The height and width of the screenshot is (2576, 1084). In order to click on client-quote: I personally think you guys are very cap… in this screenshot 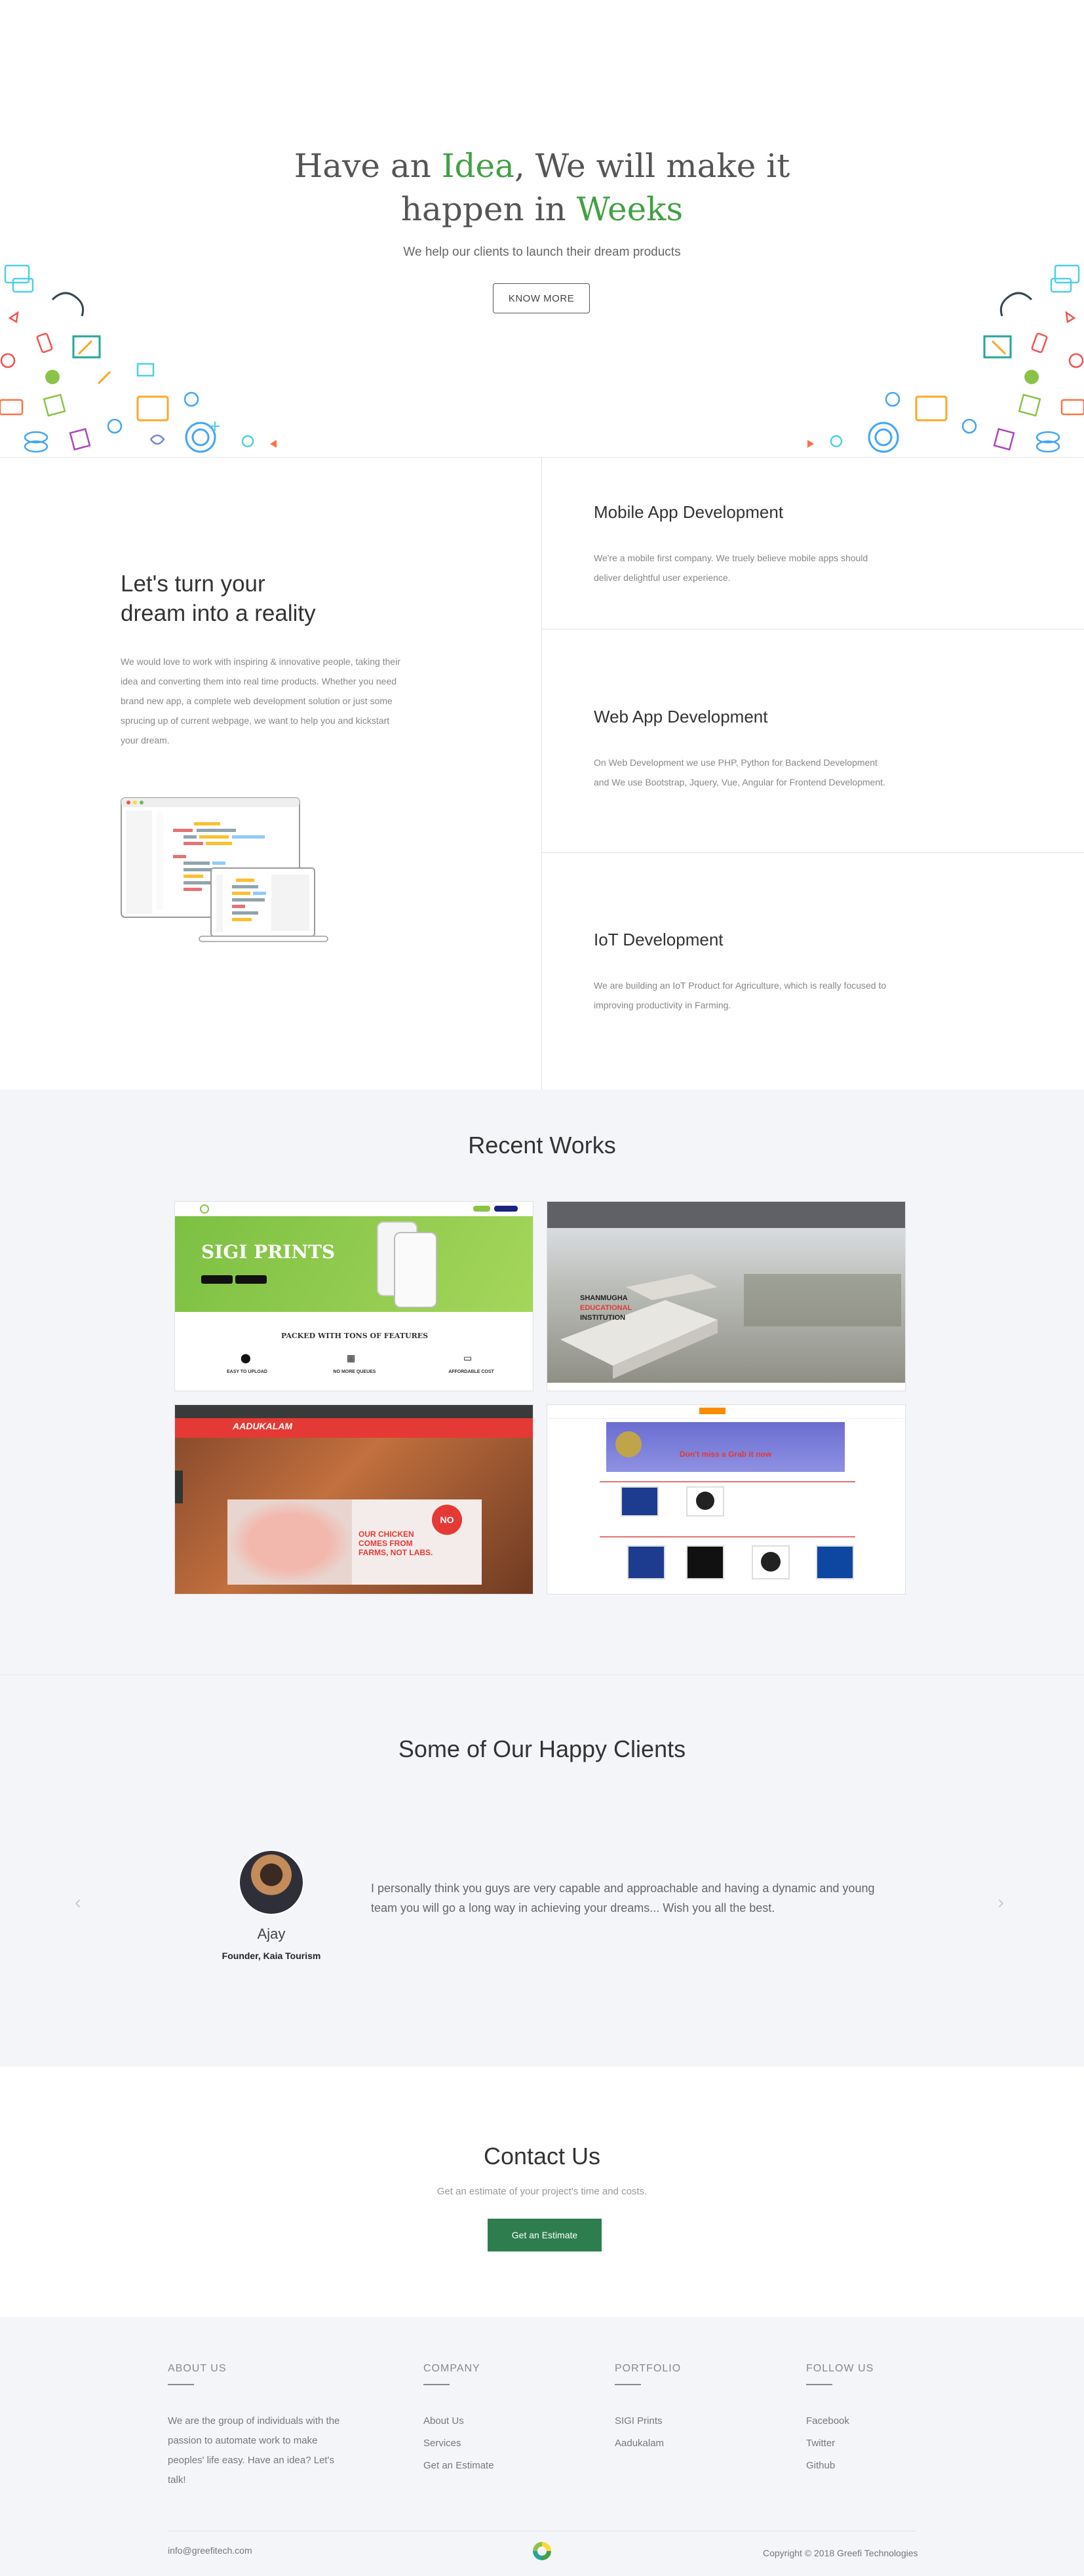, I will do `click(623, 1898)`.